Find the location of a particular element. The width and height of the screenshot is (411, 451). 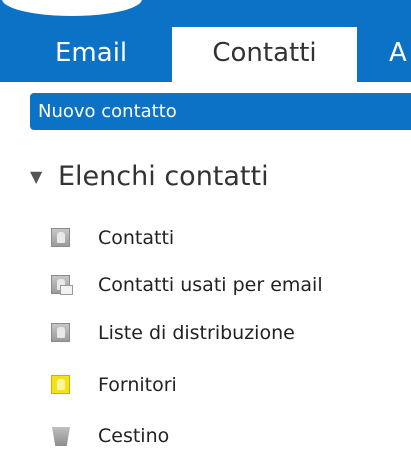

list-item-contatti-usati: Contatti usati per email is located at coordinates (186, 285).